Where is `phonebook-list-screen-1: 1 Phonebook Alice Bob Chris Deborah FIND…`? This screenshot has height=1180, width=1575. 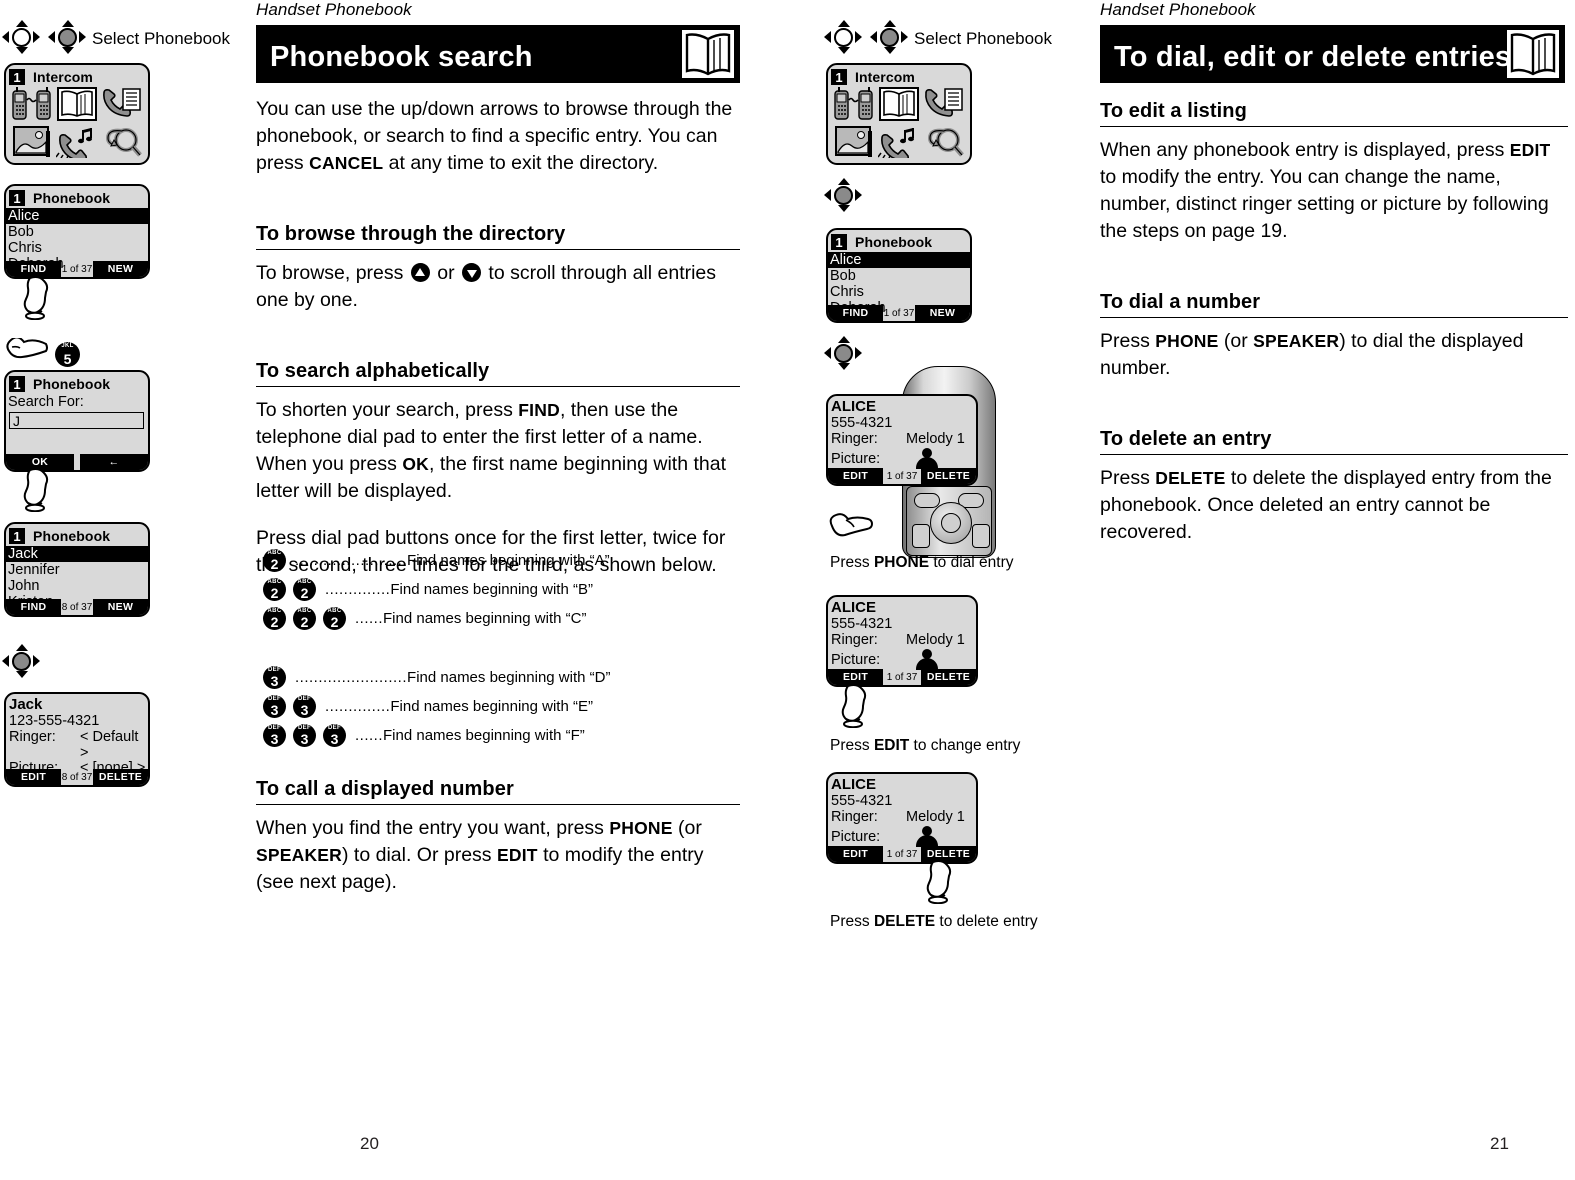 phonebook-list-screen-1: 1 Phonebook Alice Bob Chris Deborah FIND… is located at coordinates (77, 231).